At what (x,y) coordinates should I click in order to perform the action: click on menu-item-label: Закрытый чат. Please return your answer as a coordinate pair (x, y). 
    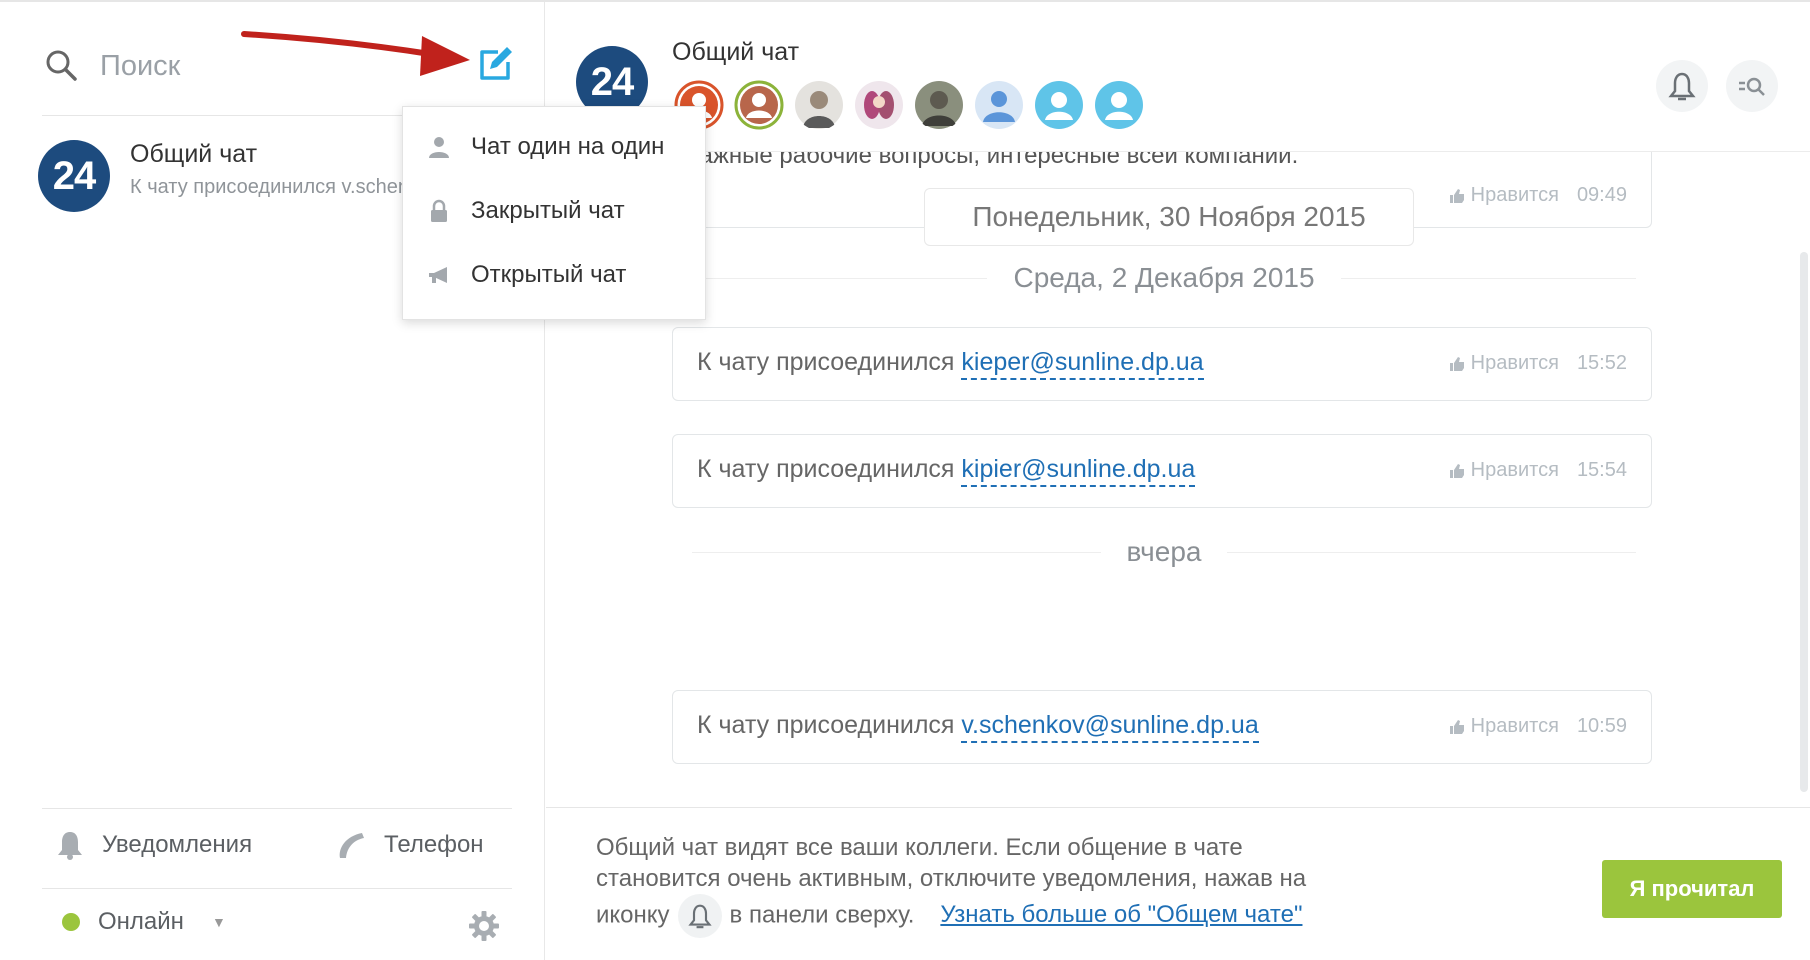
    Looking at the image, I should click on (548, 210).